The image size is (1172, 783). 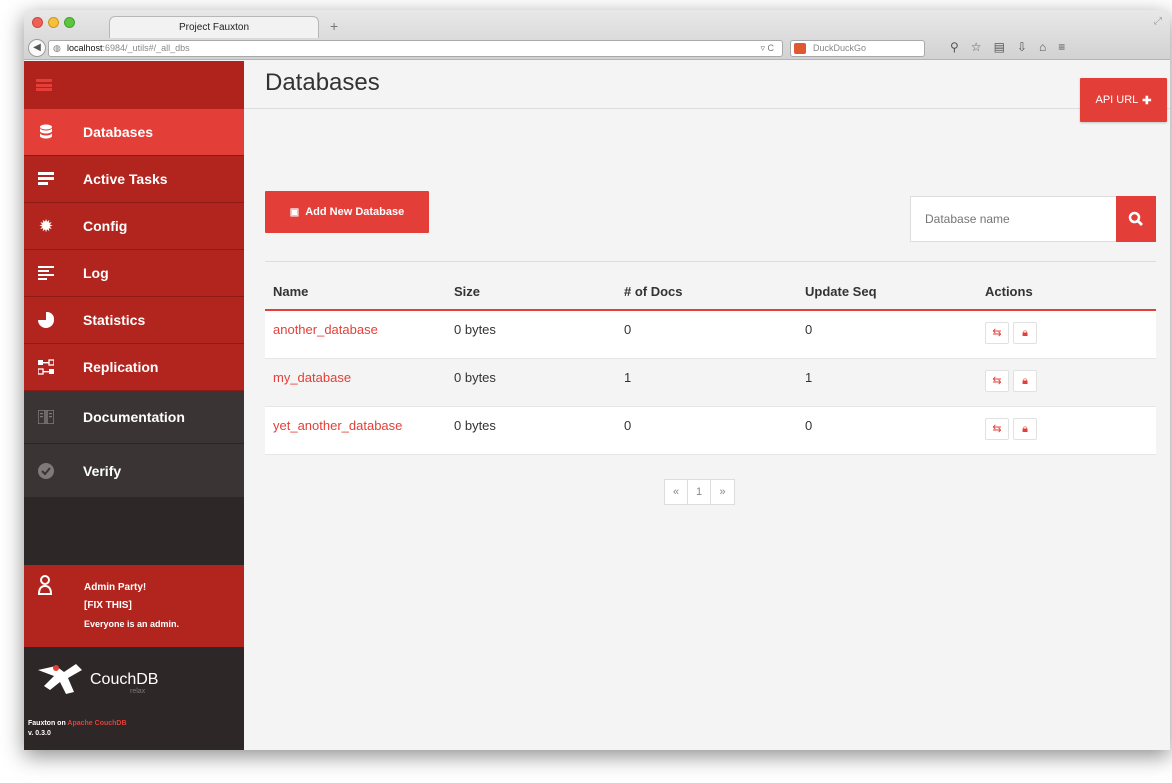 What do you see at coordinates (710, 261) in the screenshot?
I see `divider` at bounding box center [710, 261].